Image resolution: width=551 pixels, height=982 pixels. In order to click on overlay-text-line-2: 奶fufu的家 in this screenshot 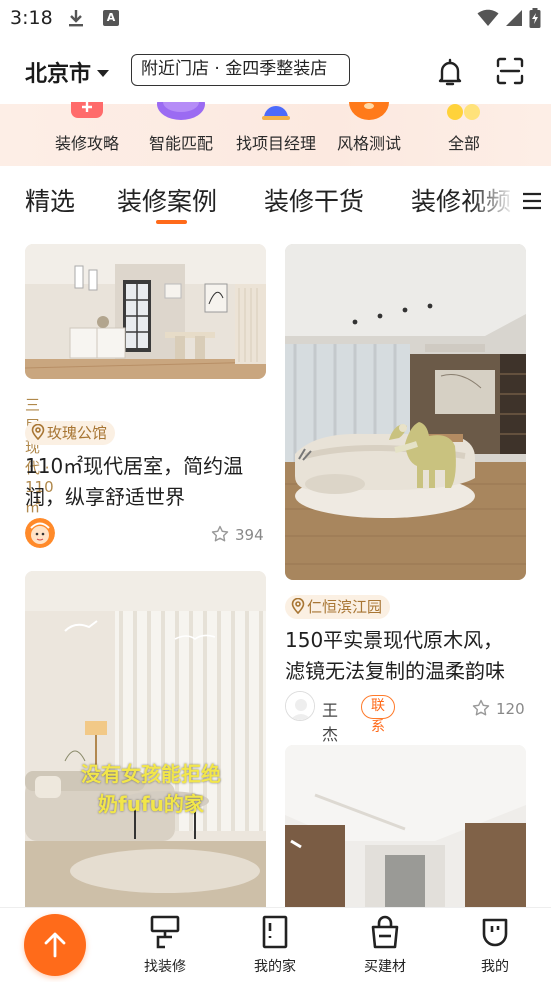, I will do `click(151, 804)`.